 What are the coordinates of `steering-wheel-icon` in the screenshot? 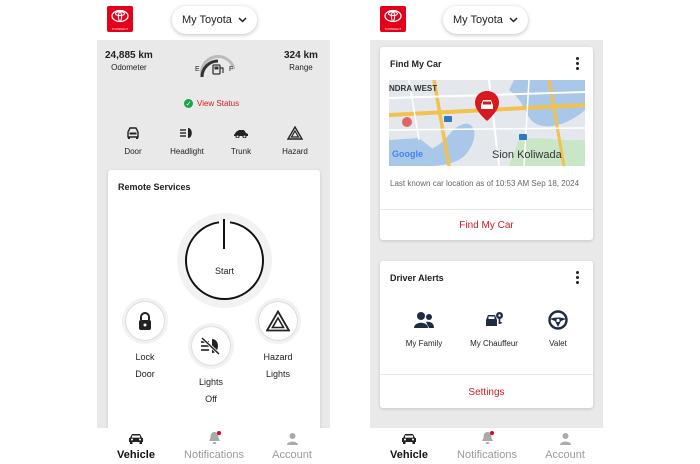 It's located at (558, 320).